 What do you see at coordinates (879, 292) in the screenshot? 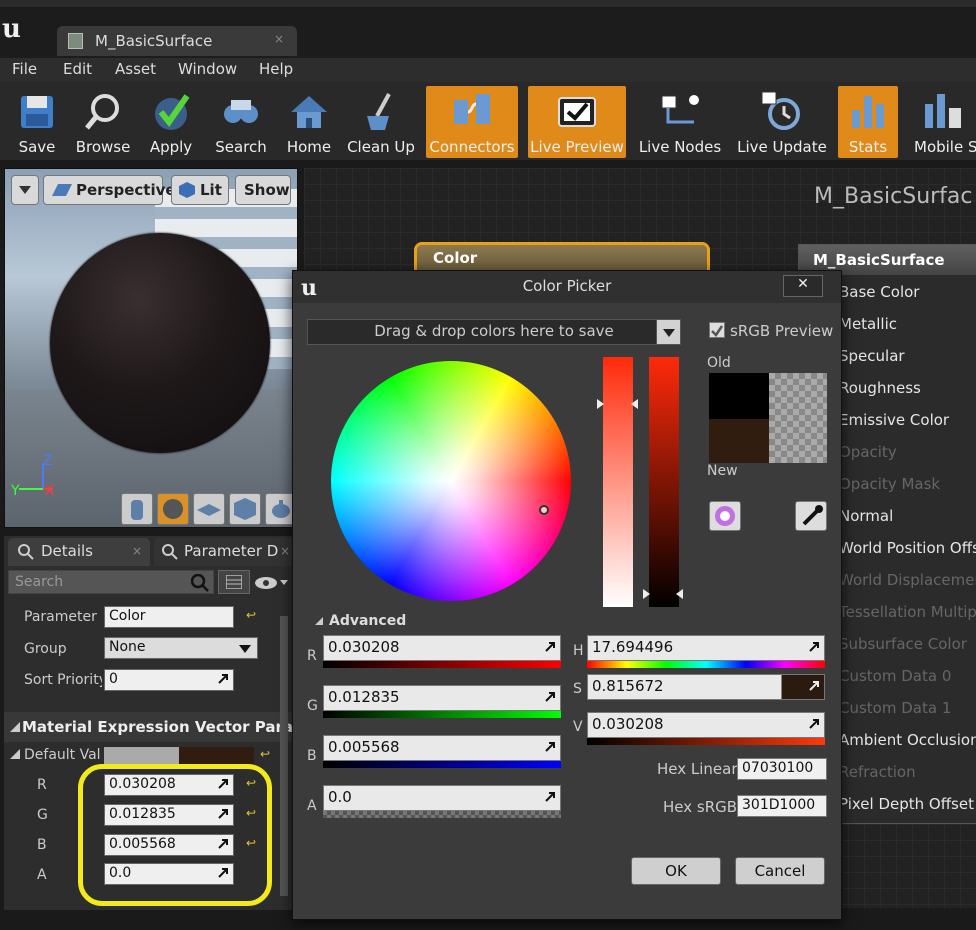
I see `material-pin: Base Color` at bounding box center [879, 292].